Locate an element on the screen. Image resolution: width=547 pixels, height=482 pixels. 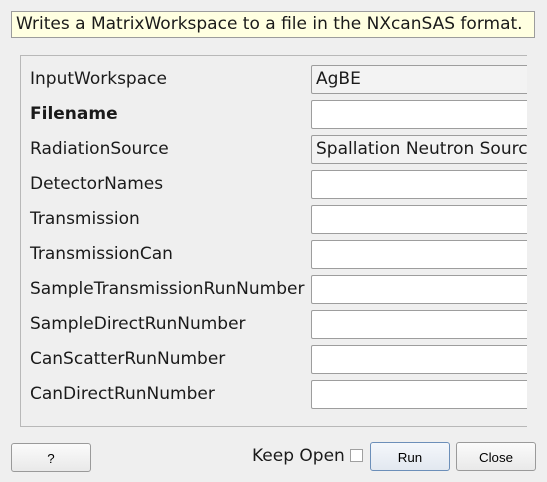
property-row: RadiationSource Spallation Neutron Source is located at coordinates (274, 149).